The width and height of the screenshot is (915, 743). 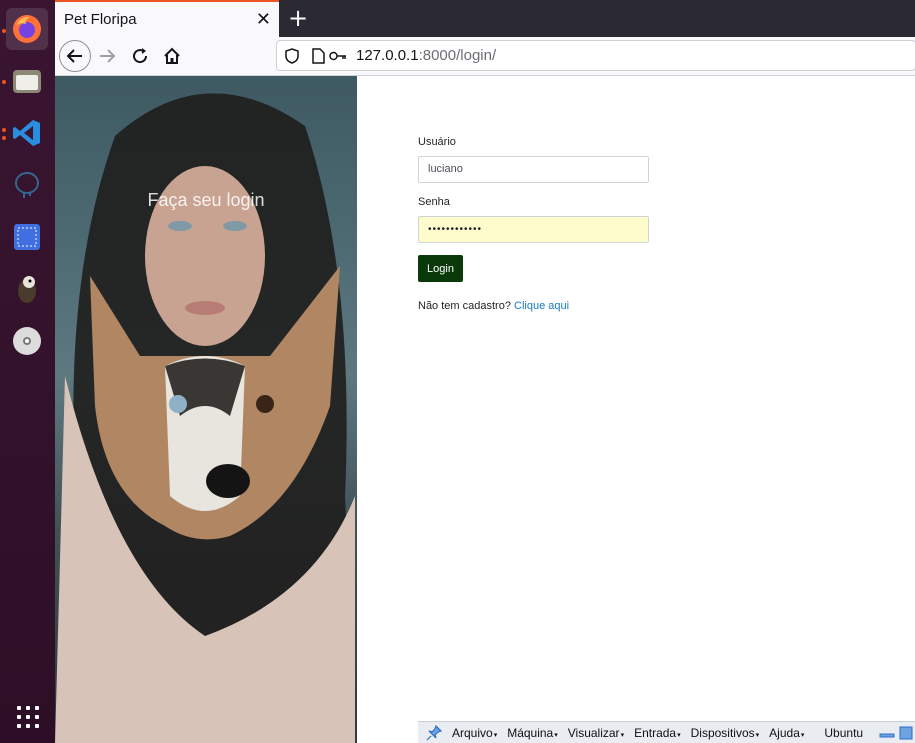 What do you see at coordinates (27, 237) in the screenshot?
I see `screenshot-icon` at bounding box center [27, 237].